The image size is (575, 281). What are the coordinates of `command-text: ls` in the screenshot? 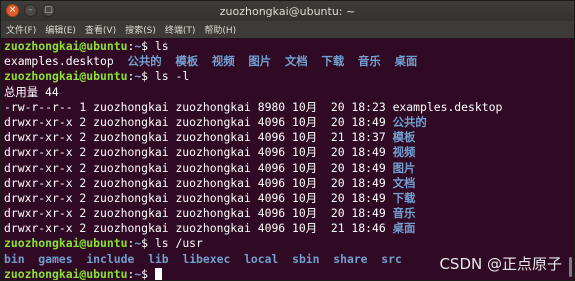 It's located at (161, 46).